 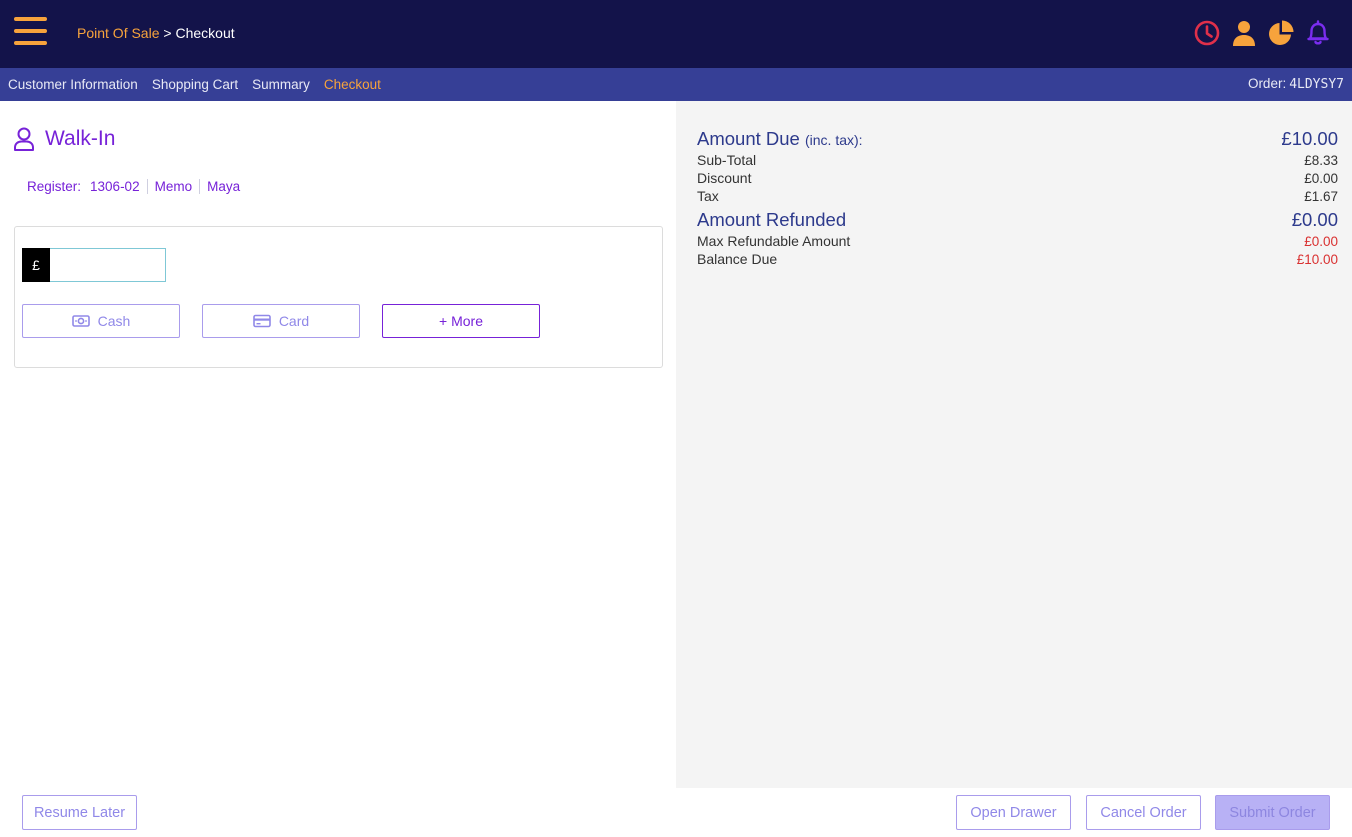 I want to click on top-bar: Point Of Sale > Checkout, so click(x=676, y=34).